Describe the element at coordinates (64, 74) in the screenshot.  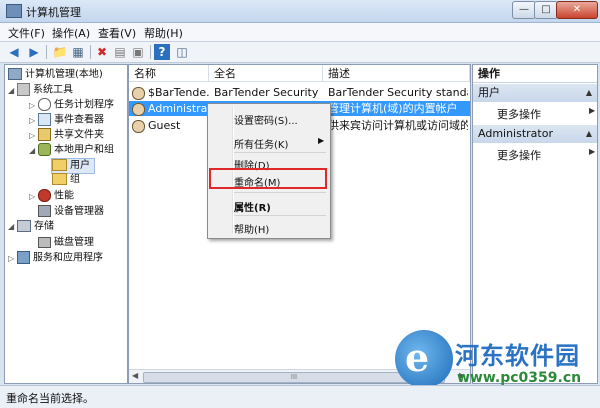
I see `tree-label: 计算机管理(本地)` at that location.